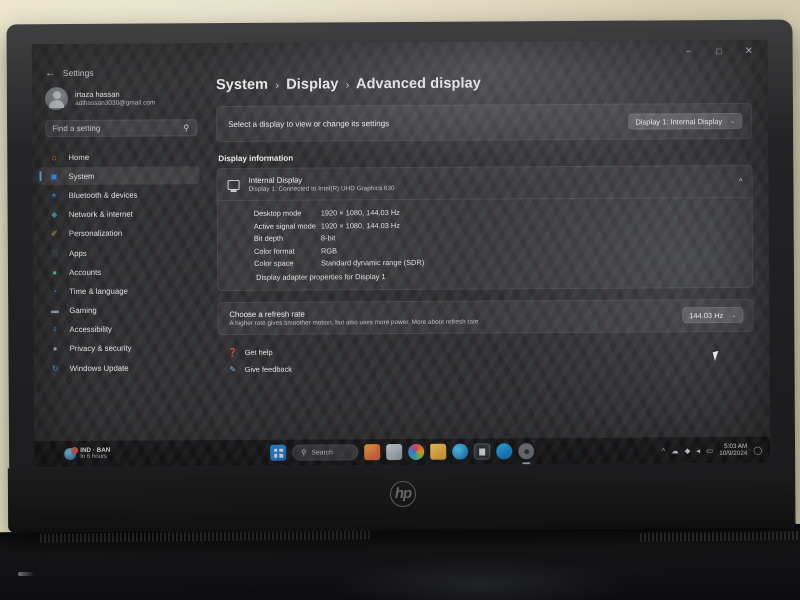  Describe the element at coordinates (267, 314) in the screenshot. I see `refresh-rate-title: Choose a refresh rate` at that location.